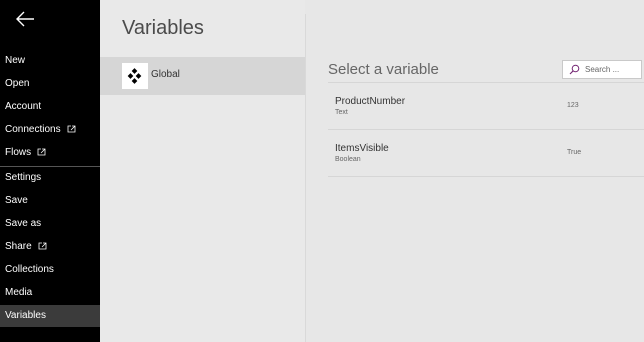  I want to click on variable-row-itemsvisible: ItemsVisible Boolean True, so click(486, 153).